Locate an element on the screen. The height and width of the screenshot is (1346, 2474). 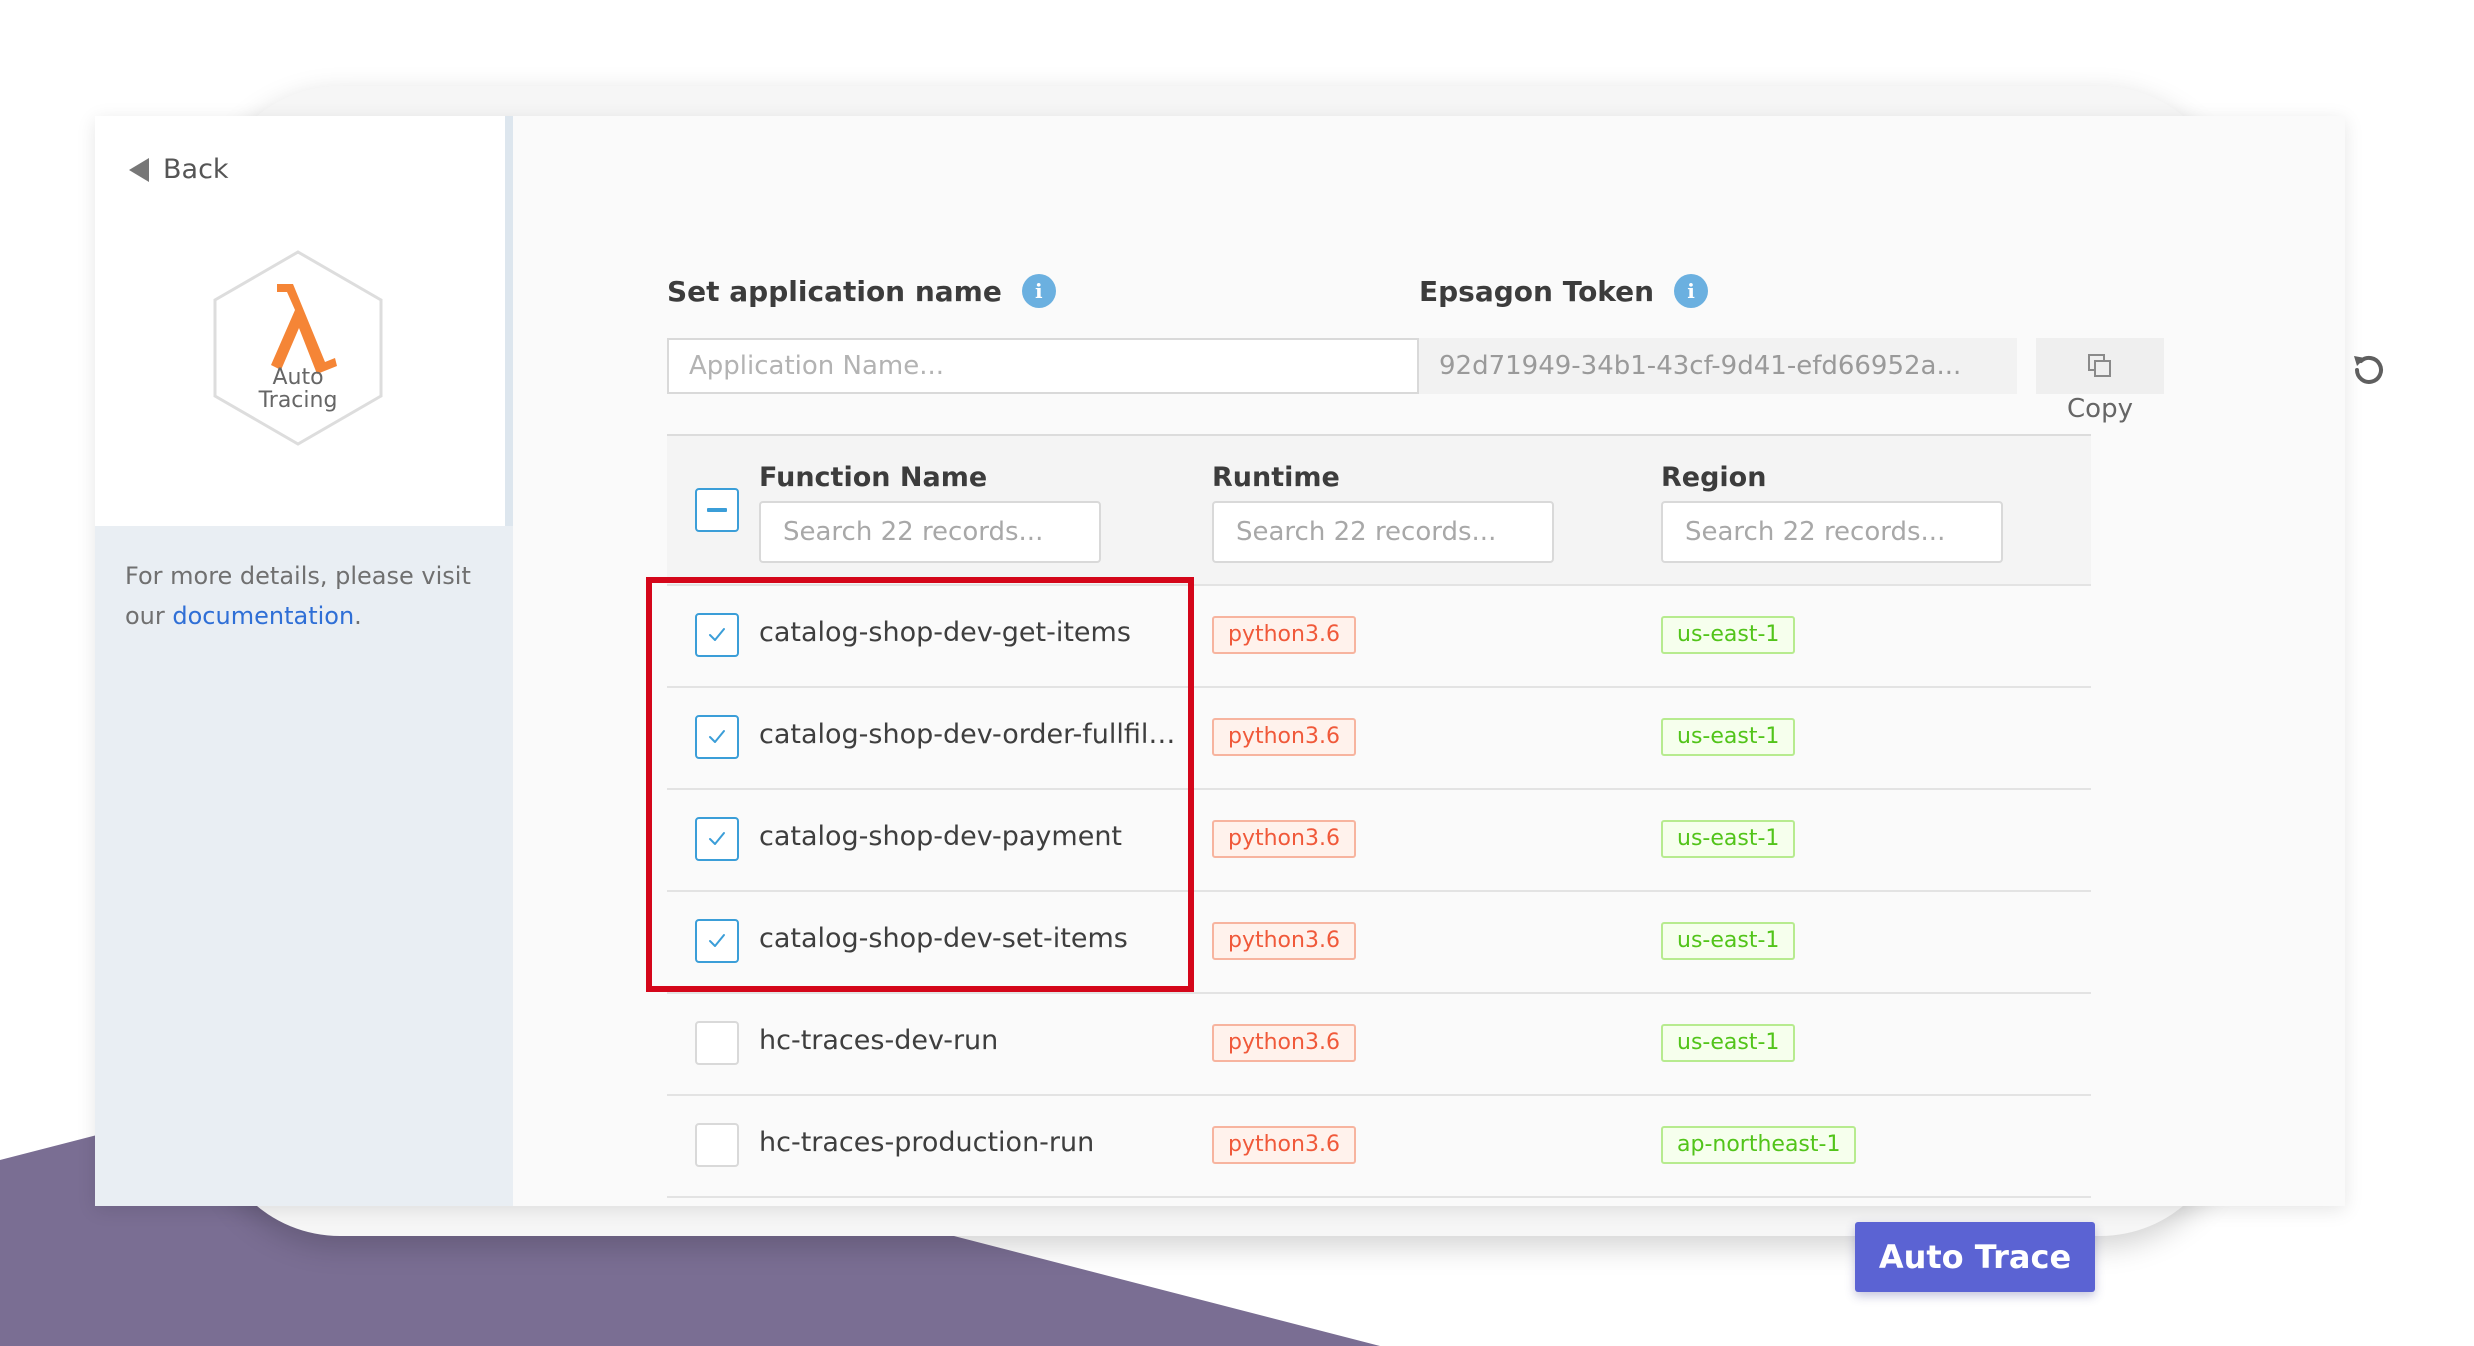
column-header-function-name: Function Name is located at coordinates (873, 477).